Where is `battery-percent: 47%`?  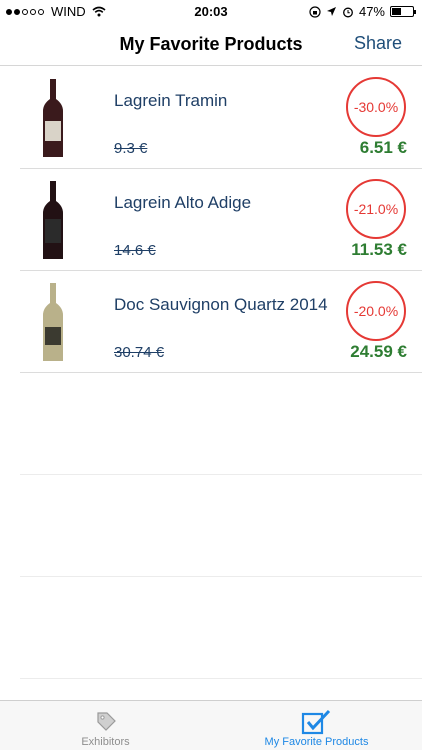 battery-percent: 47% is located at coordinates (371, 11).